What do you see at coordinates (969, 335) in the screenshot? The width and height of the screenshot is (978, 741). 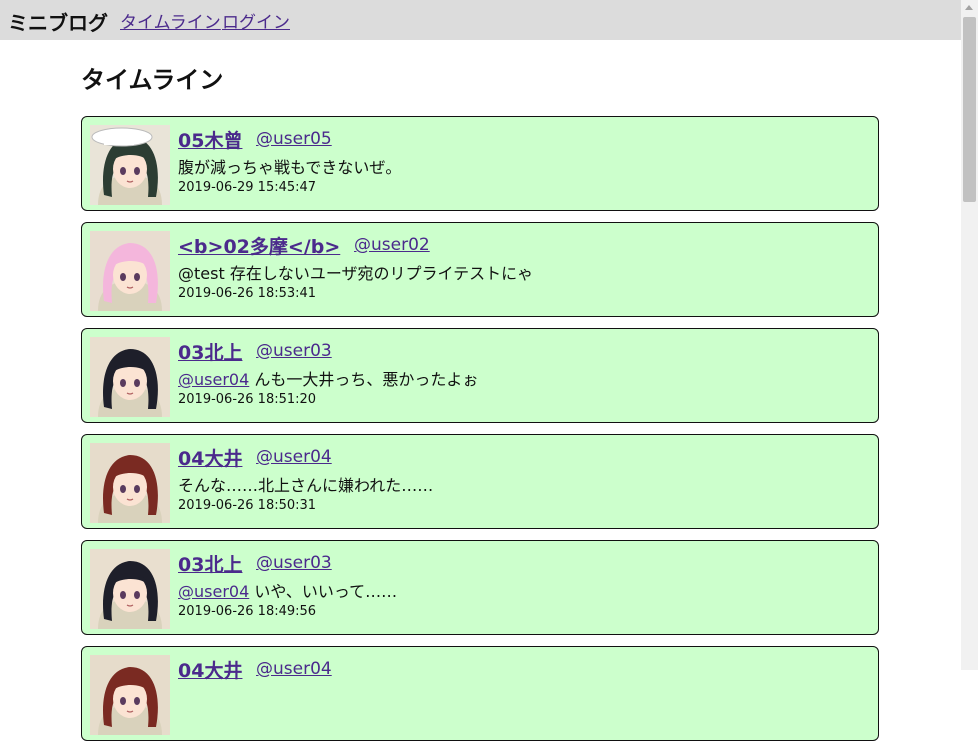 I see `vertical-scrollbar` at bounding box center [969, 335].